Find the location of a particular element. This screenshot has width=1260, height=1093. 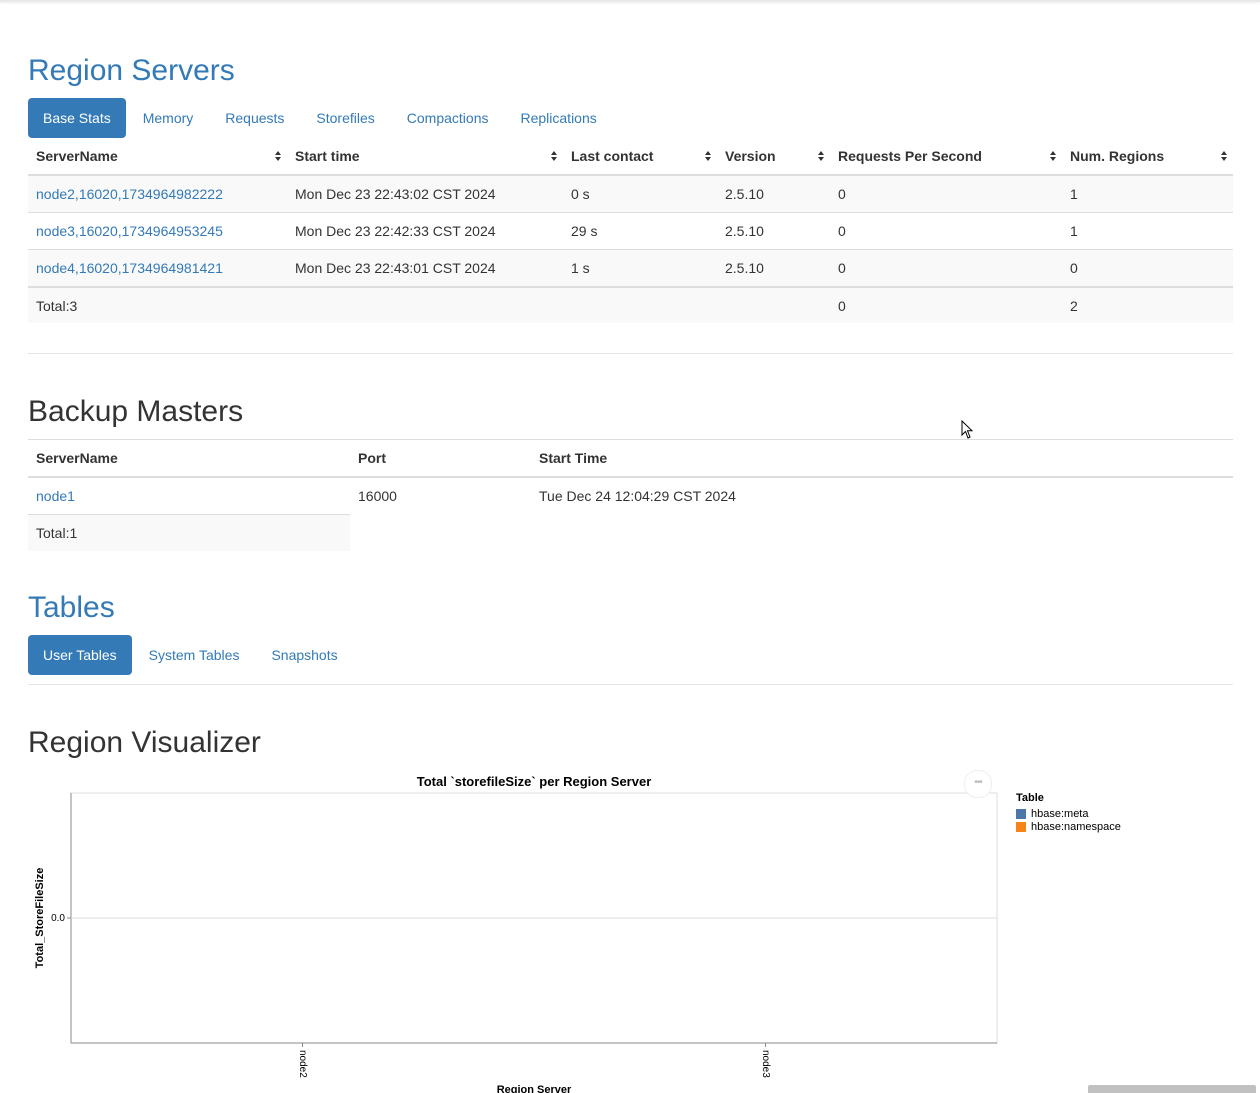

total-row: Total:1 is located at coordinates (630, 532).